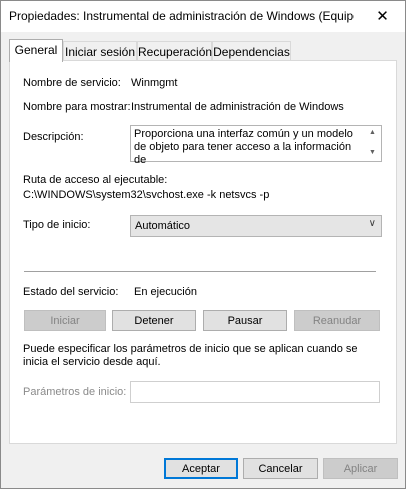 This screenshot has height=489, width=406. I want to click on section-divider, so click(200, 271).